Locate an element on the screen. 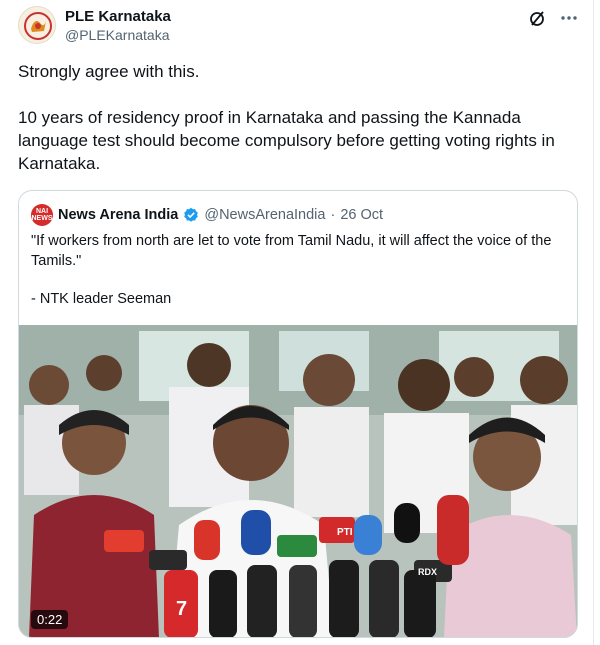 This screenshot has height=645, width=600. video-duration: 0:22 is located at coordinates (50, 619).